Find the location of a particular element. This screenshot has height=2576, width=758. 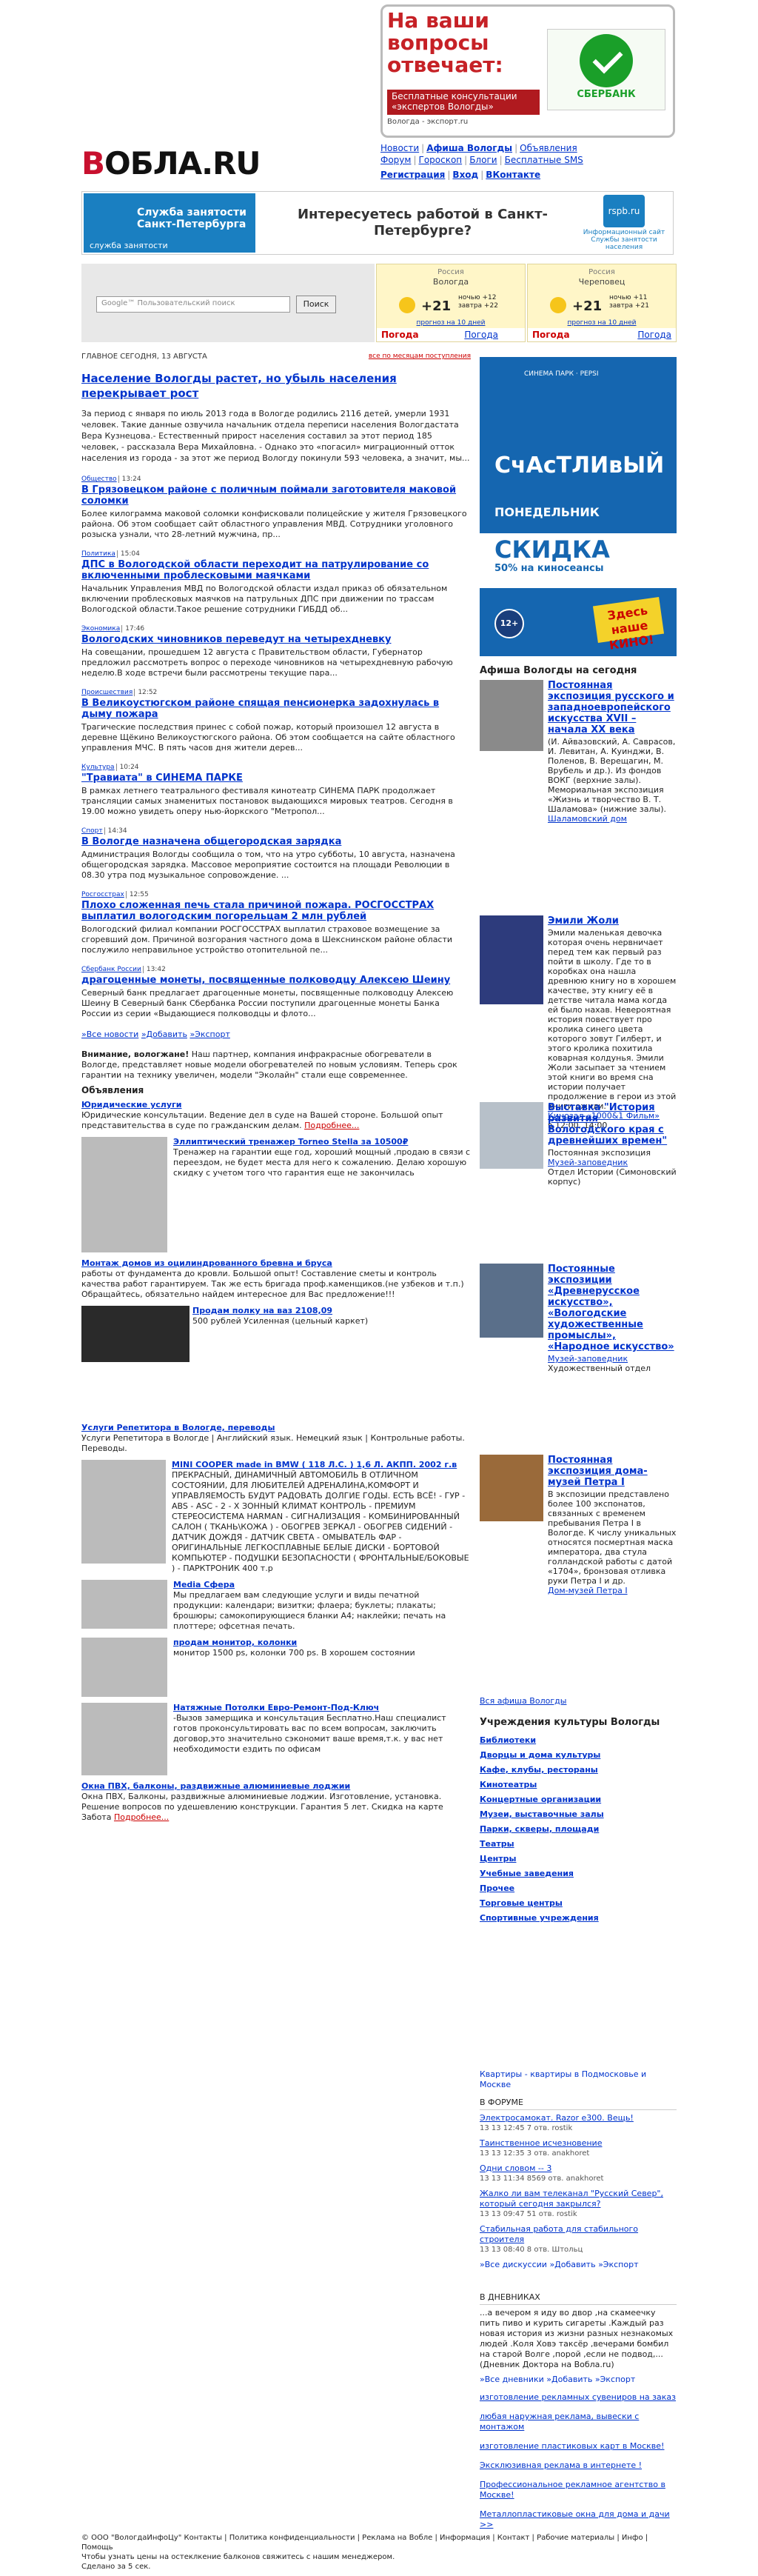

ad-title-link: Media Сфера is located at coordinates (322, 1585).